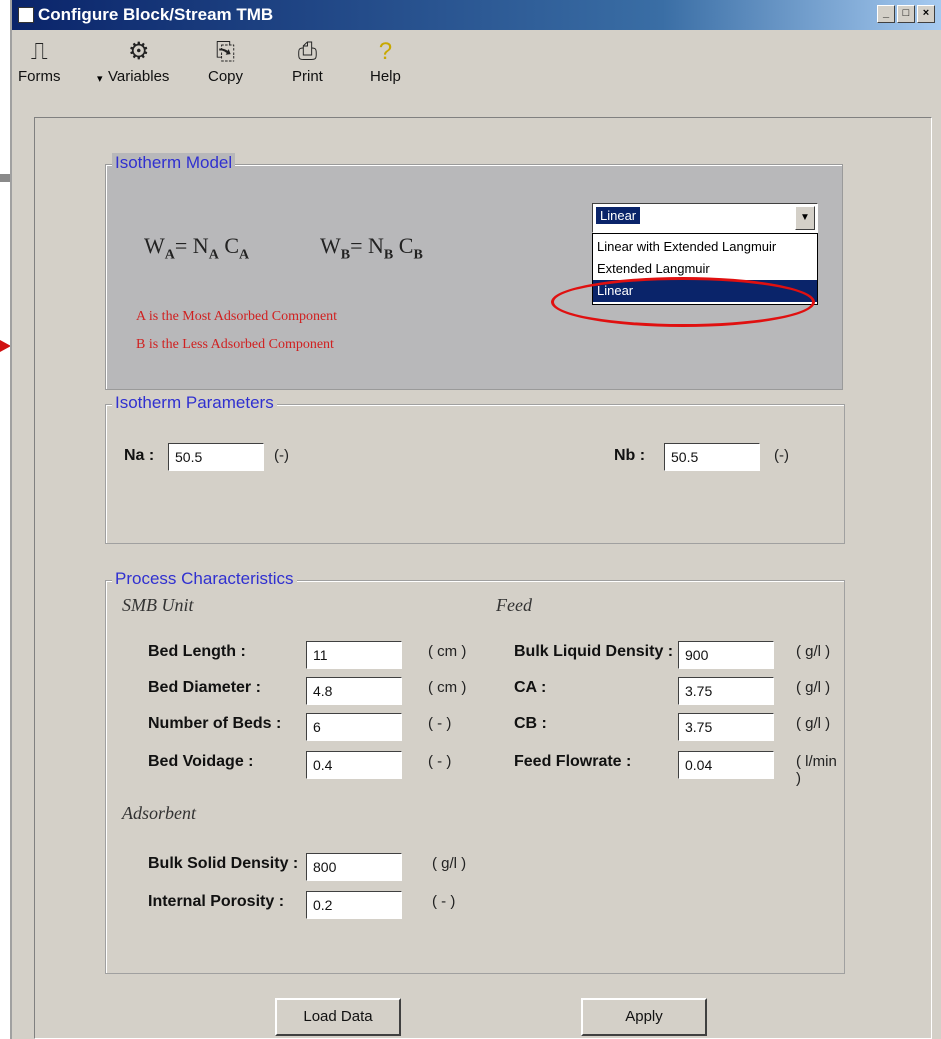 The width and height of the screenshot is (941, 1039). What do you see at coordinates (813, 687) in the screenshot?
I see `ca-unit: ( g/l )` at bounding box center [813, 687].